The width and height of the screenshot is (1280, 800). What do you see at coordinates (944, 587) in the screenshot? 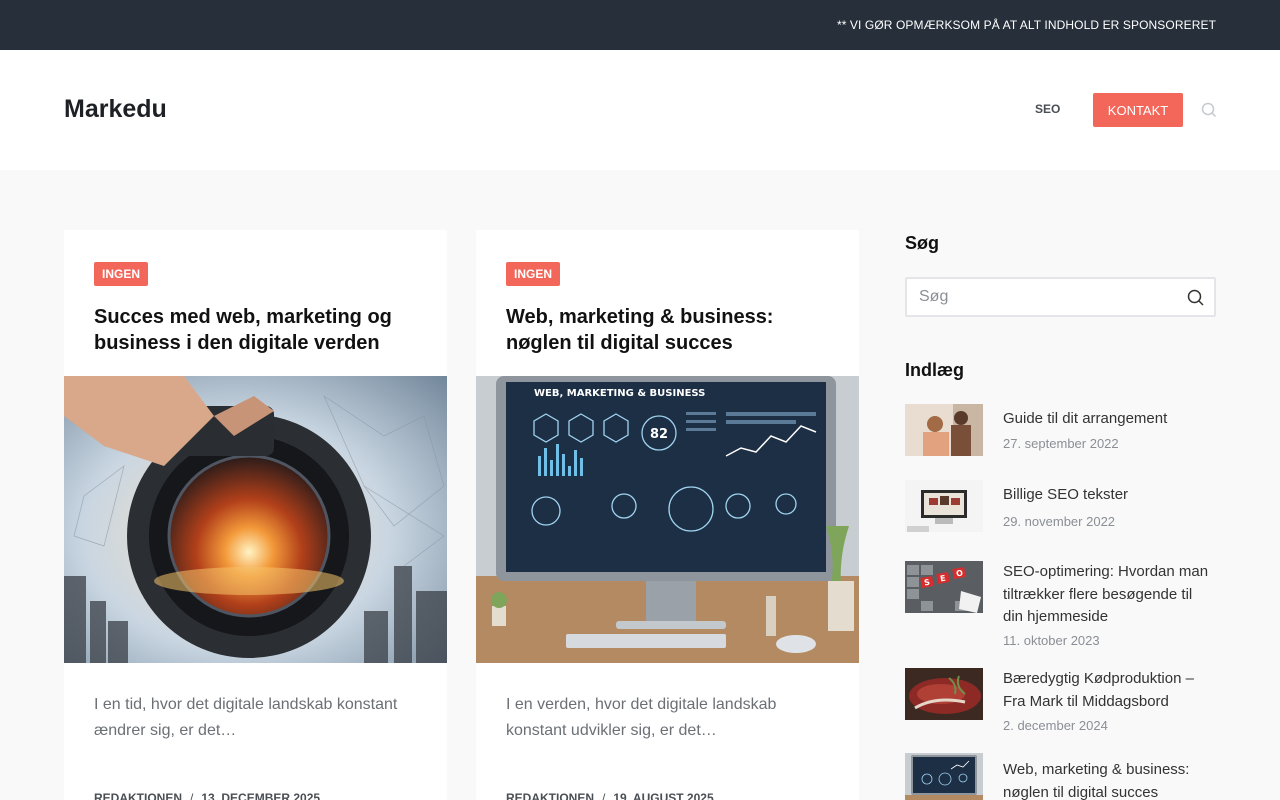
I see `post-thumbnail: S E O` at bounding box center [944, 587].